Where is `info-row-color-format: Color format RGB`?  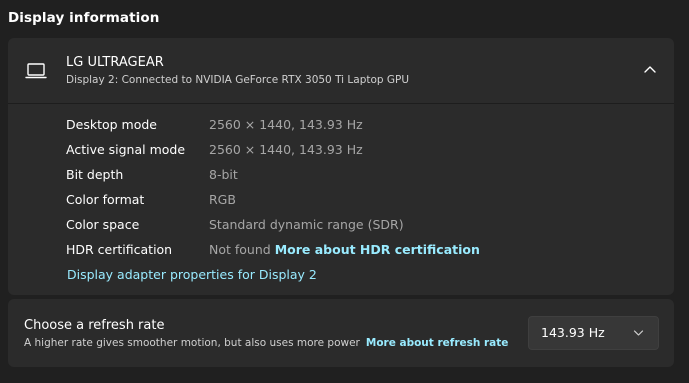
info-row-color-format: Color format RGB is located at coordinates (366, 201).